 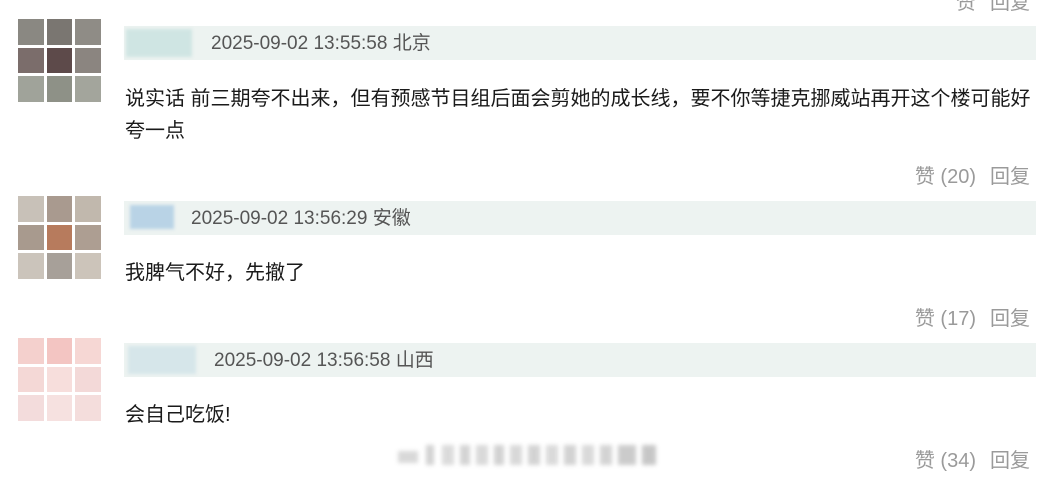 I want to click on timestamp: 2025-09-02 13:55:58, so click(x=299, y=43).